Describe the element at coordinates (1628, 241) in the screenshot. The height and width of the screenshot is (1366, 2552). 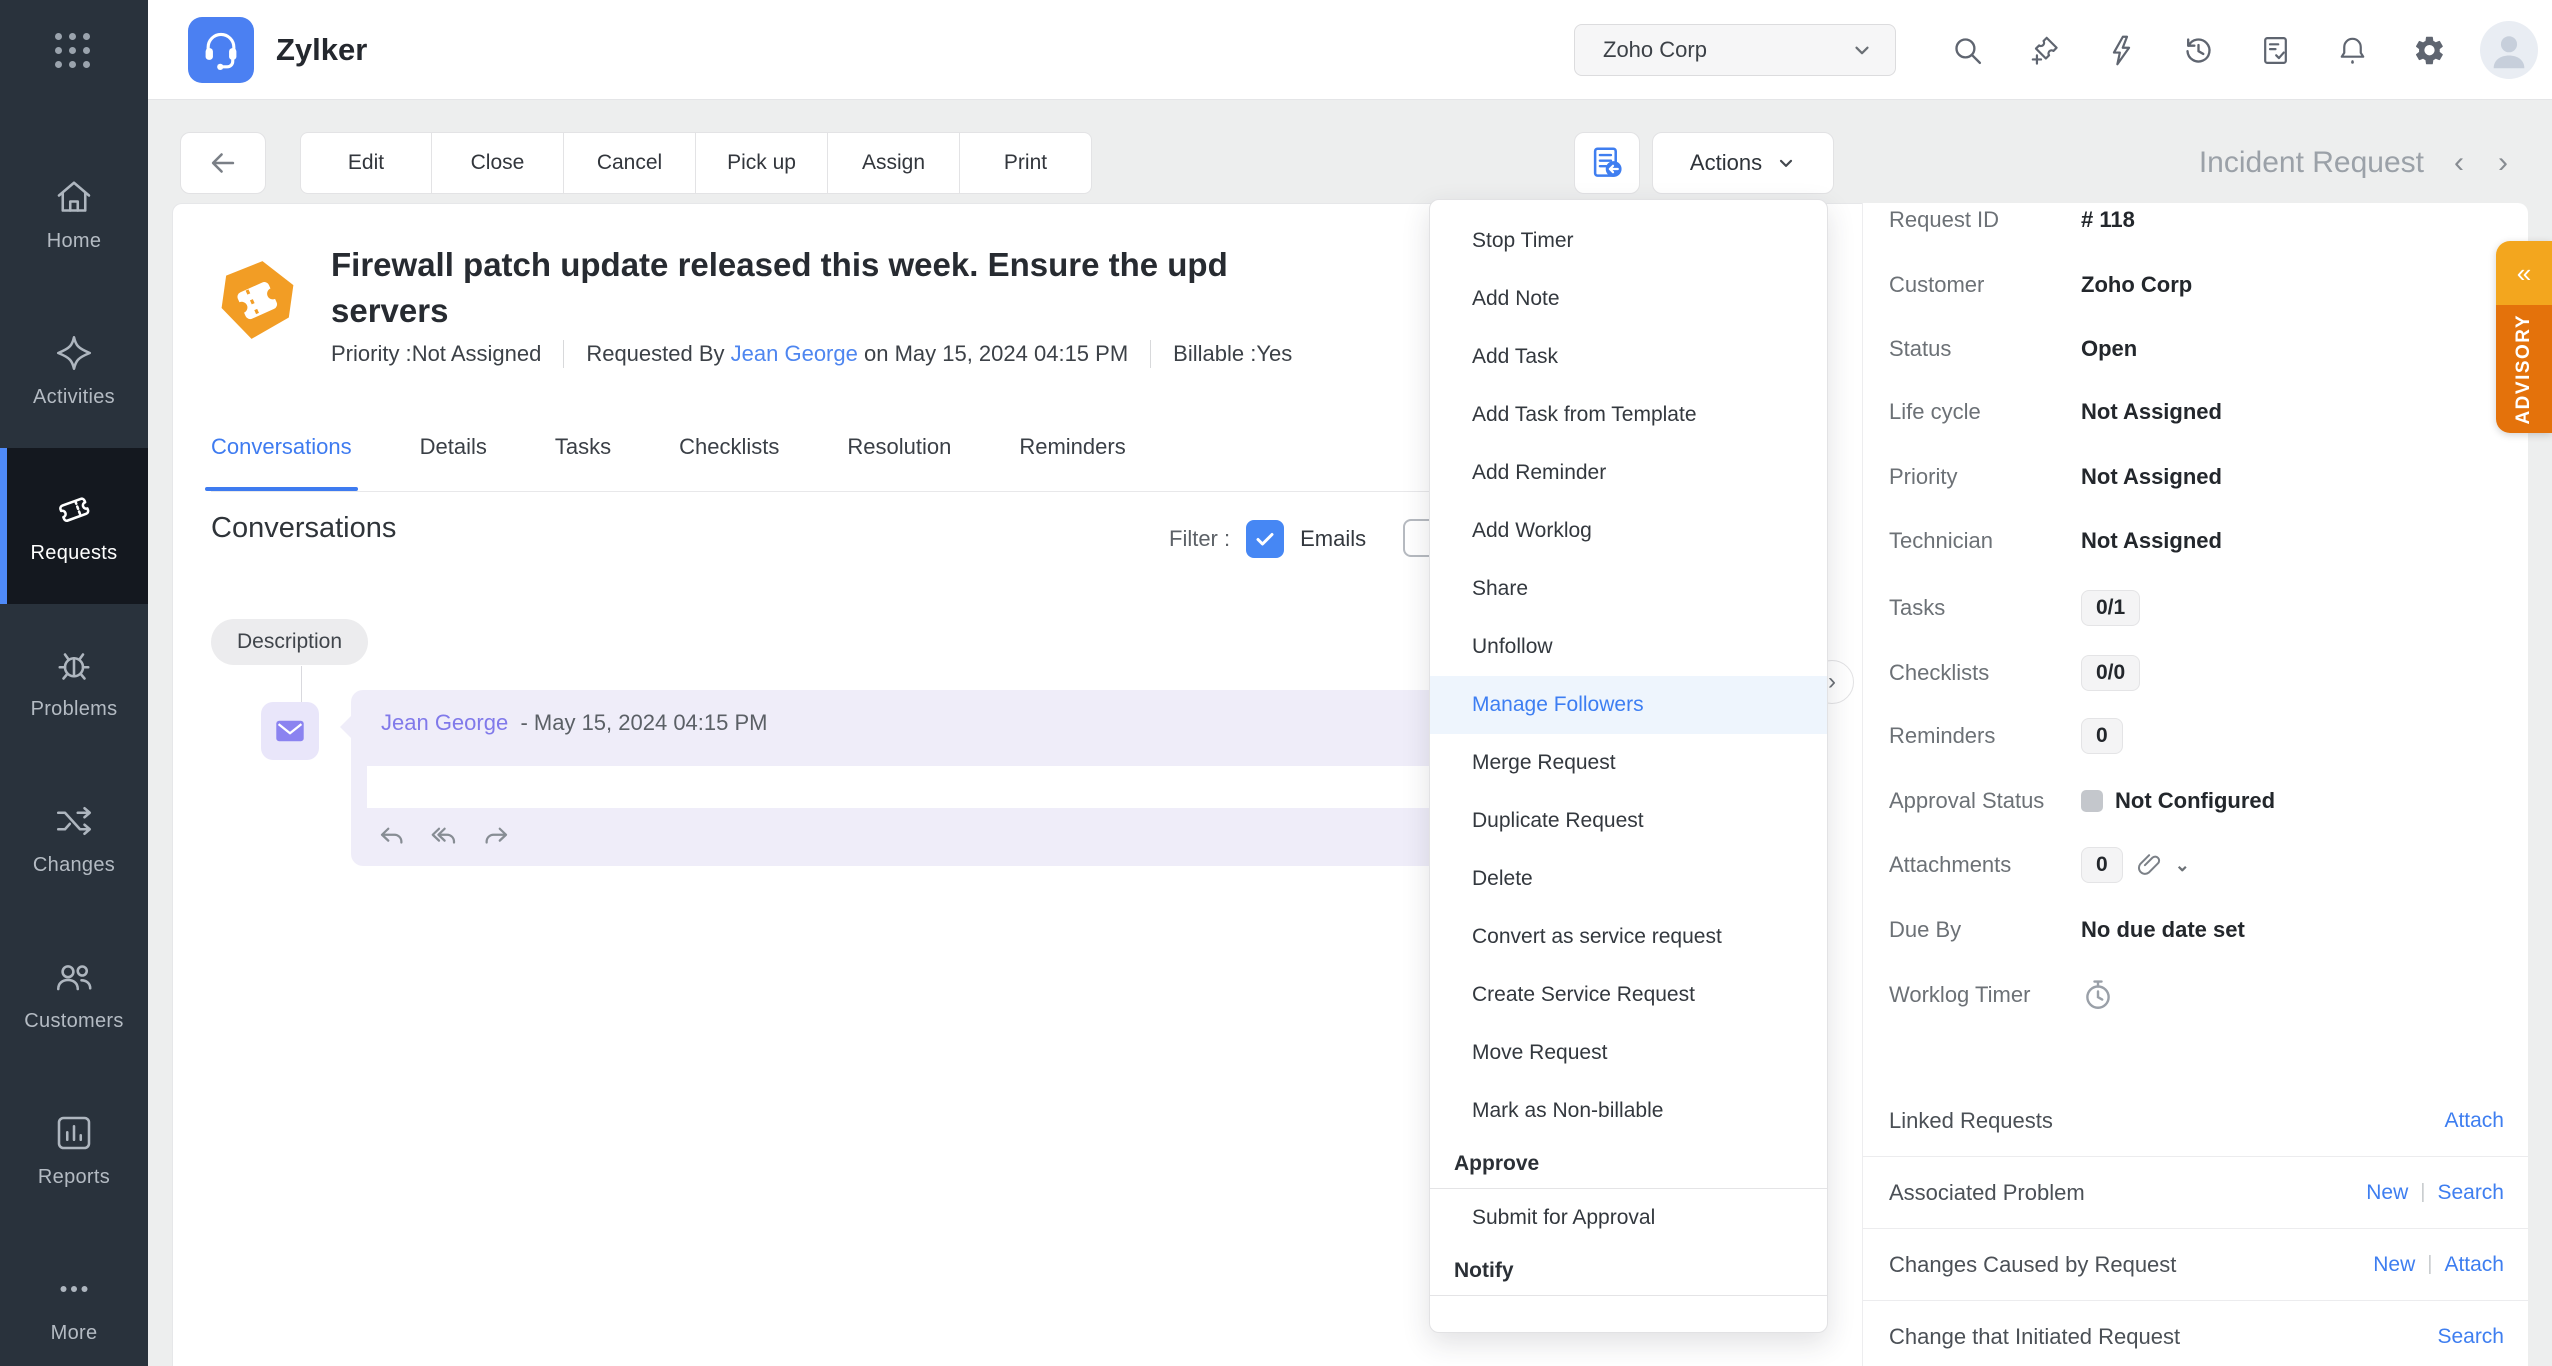
I see `menu-item-stop-timer: Stop Timer` at that location.